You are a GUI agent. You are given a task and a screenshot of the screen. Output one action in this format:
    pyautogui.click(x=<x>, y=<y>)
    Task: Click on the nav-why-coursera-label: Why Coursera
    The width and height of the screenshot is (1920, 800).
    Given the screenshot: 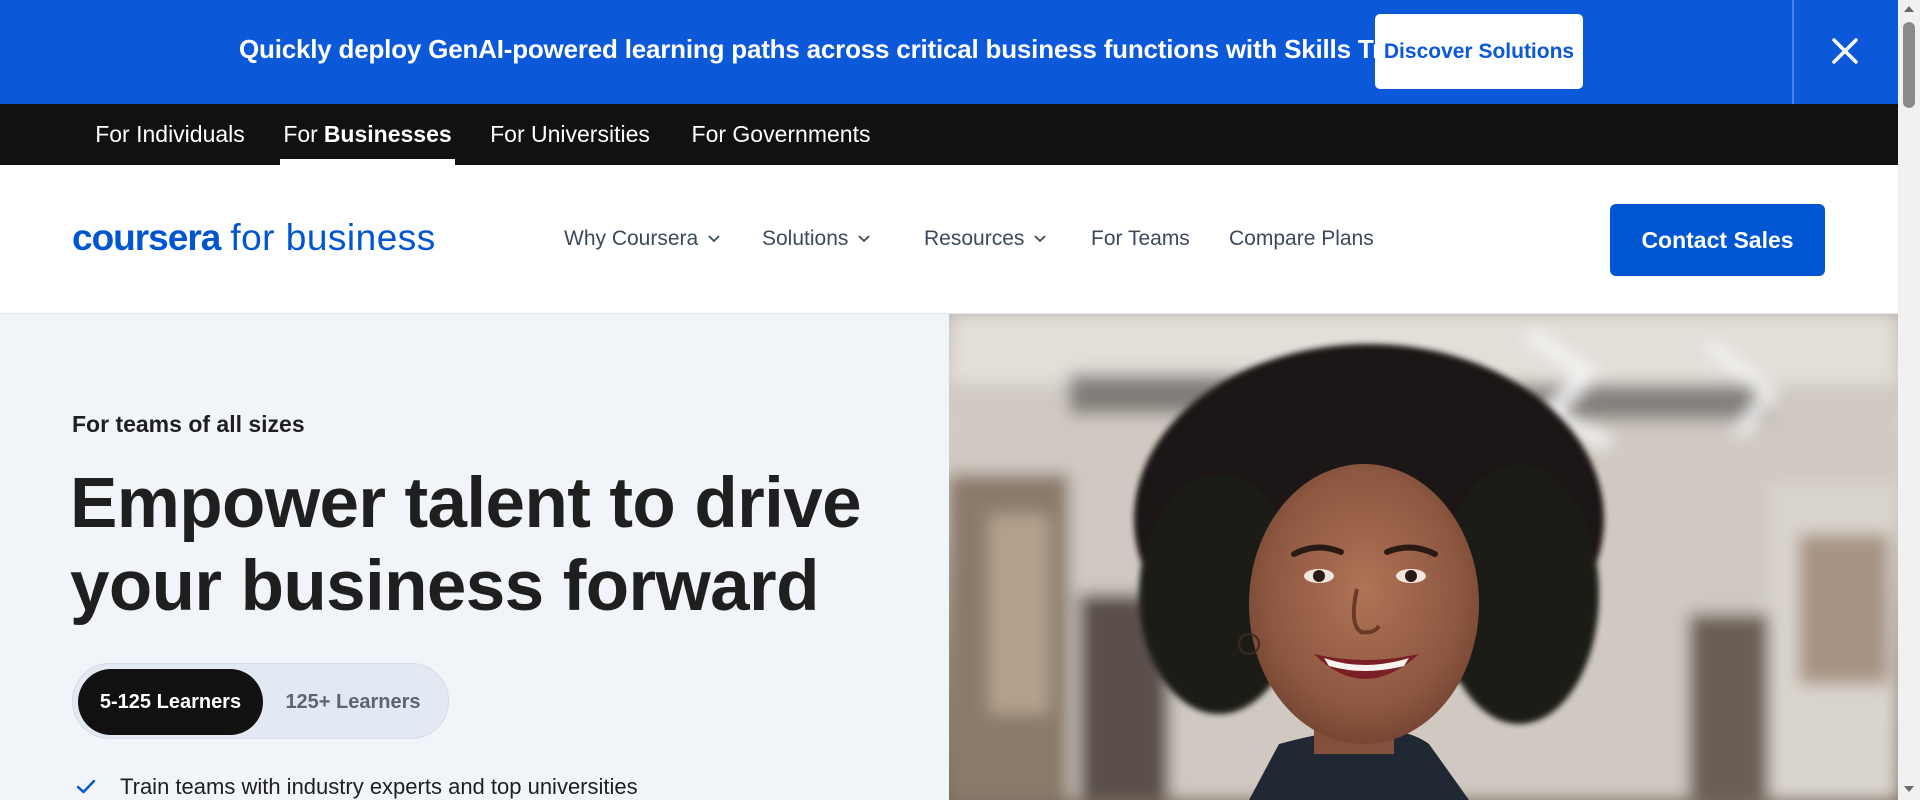 What is the action you would take?
    pyautogui.click(x=631, y=238)
    